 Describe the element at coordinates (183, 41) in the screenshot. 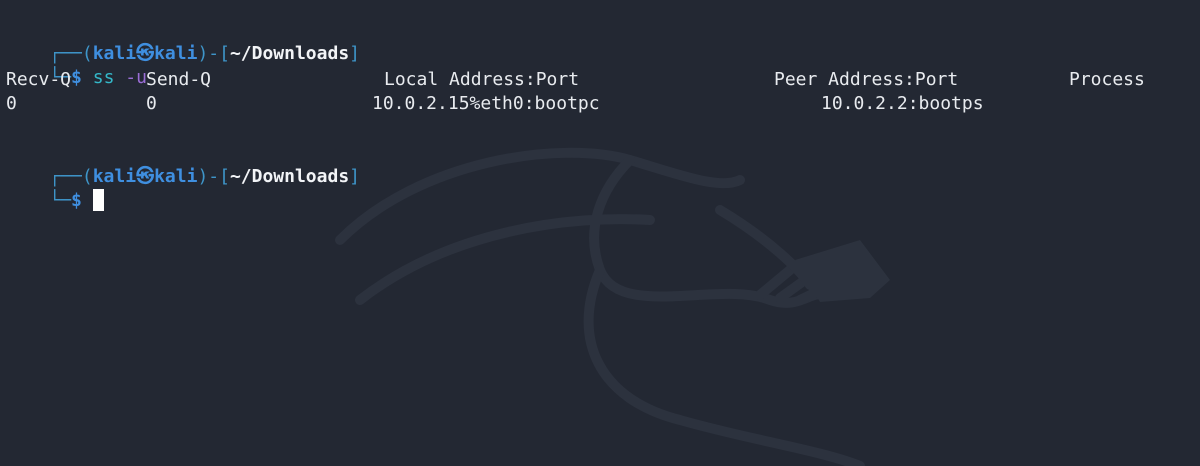

I see `prompt-line-1: ┌──(kali㉿kali)-[~/Downloads]` at that location.